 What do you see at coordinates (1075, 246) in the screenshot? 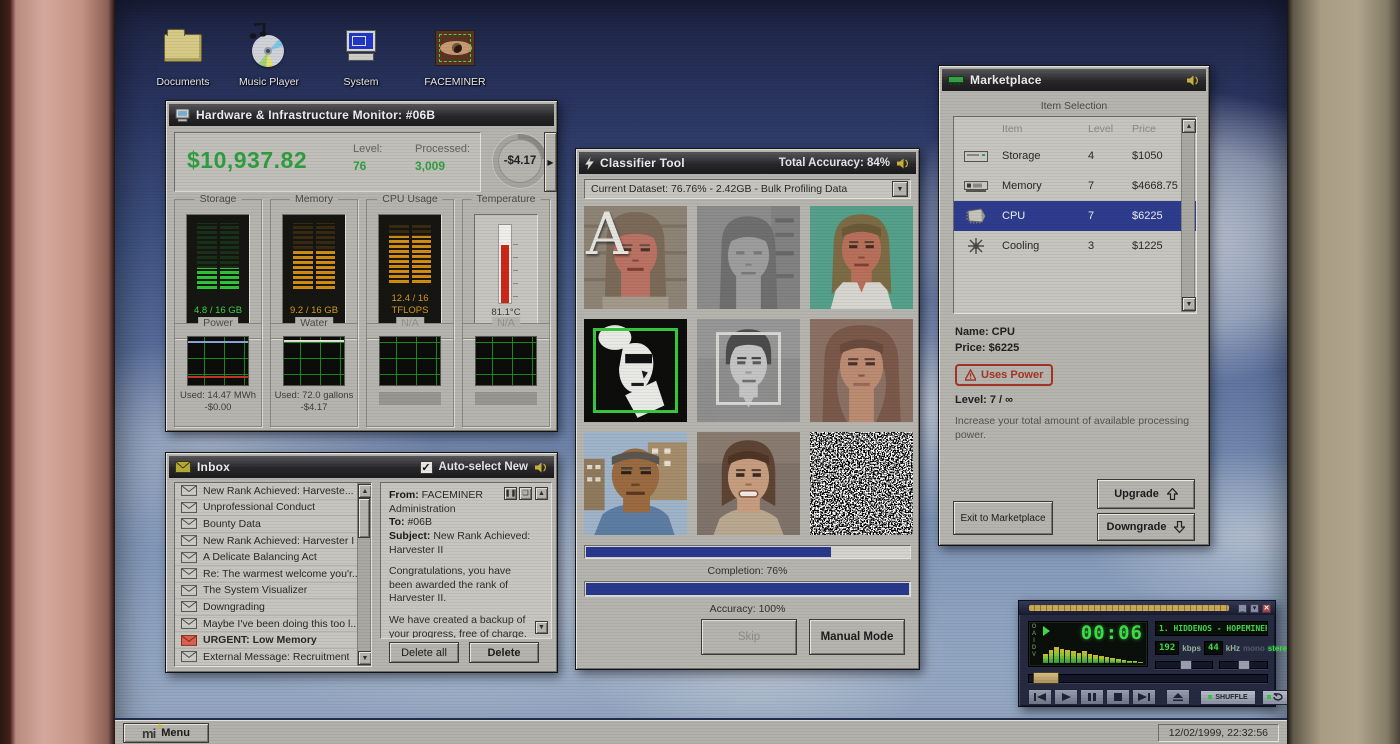
I see `item-row-cooling: Cooling 3 $1225` at bounding box center [1075, 246].